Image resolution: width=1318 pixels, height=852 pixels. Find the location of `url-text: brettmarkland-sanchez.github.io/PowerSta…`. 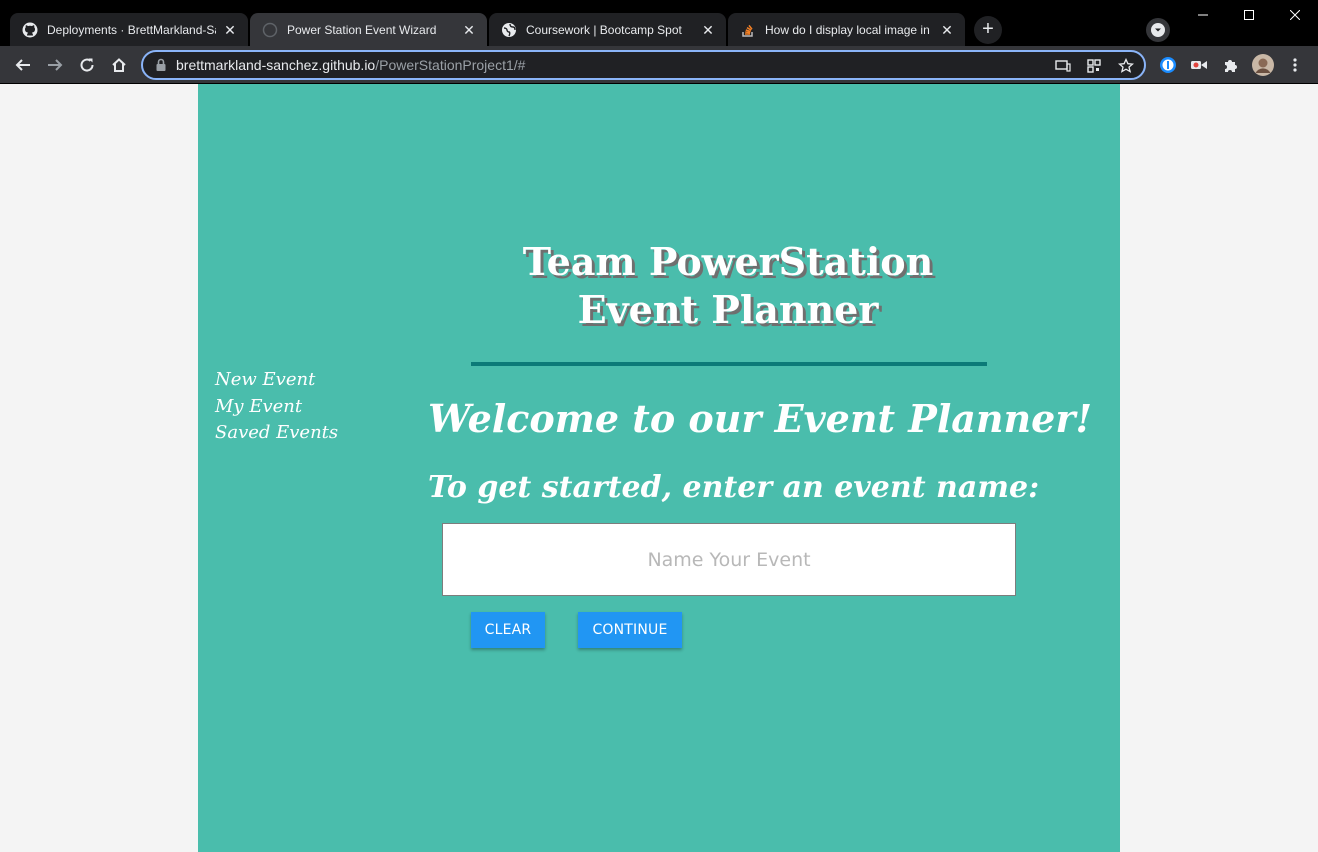

url-text: brettmarkland-sanchez.github.io/PowerSta… is located at coordinates (350, 65).